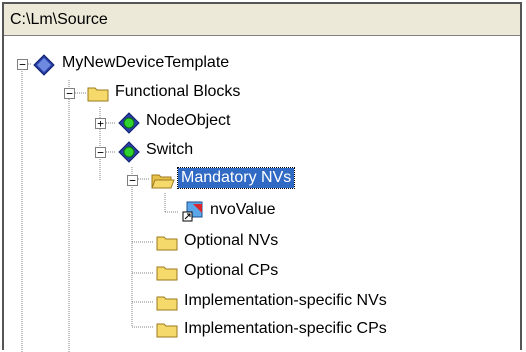 The image size is (526, 352). I want to click on network-variable-icon, so click(192, 211).